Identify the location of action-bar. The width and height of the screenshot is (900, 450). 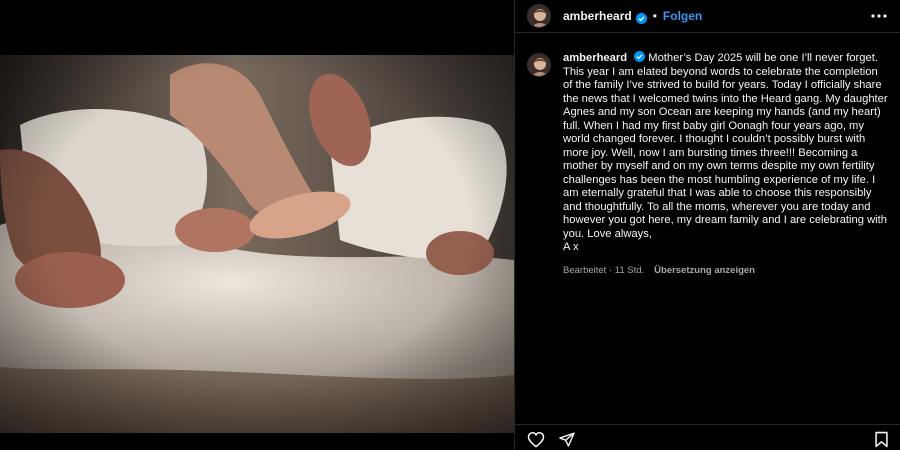
(707, 437).